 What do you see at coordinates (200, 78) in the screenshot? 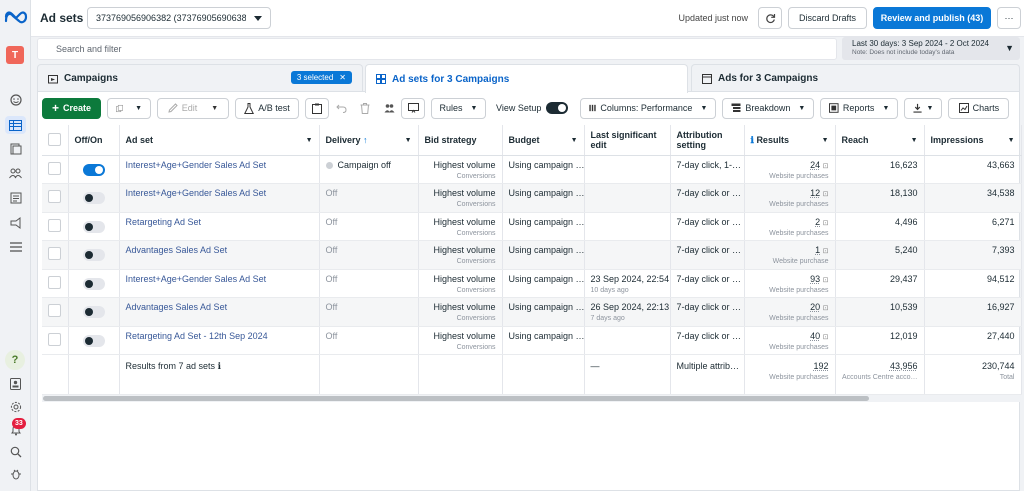
I see `tab-campaigns: Campaigns 3 selected ✕` at bounding box center [200, 78].